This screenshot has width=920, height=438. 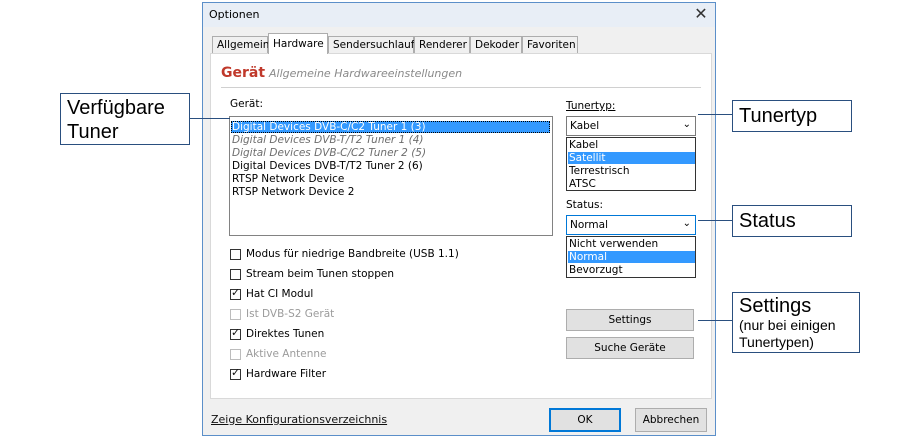 I want to click on leader-line-status, so click(x=715, y=220).